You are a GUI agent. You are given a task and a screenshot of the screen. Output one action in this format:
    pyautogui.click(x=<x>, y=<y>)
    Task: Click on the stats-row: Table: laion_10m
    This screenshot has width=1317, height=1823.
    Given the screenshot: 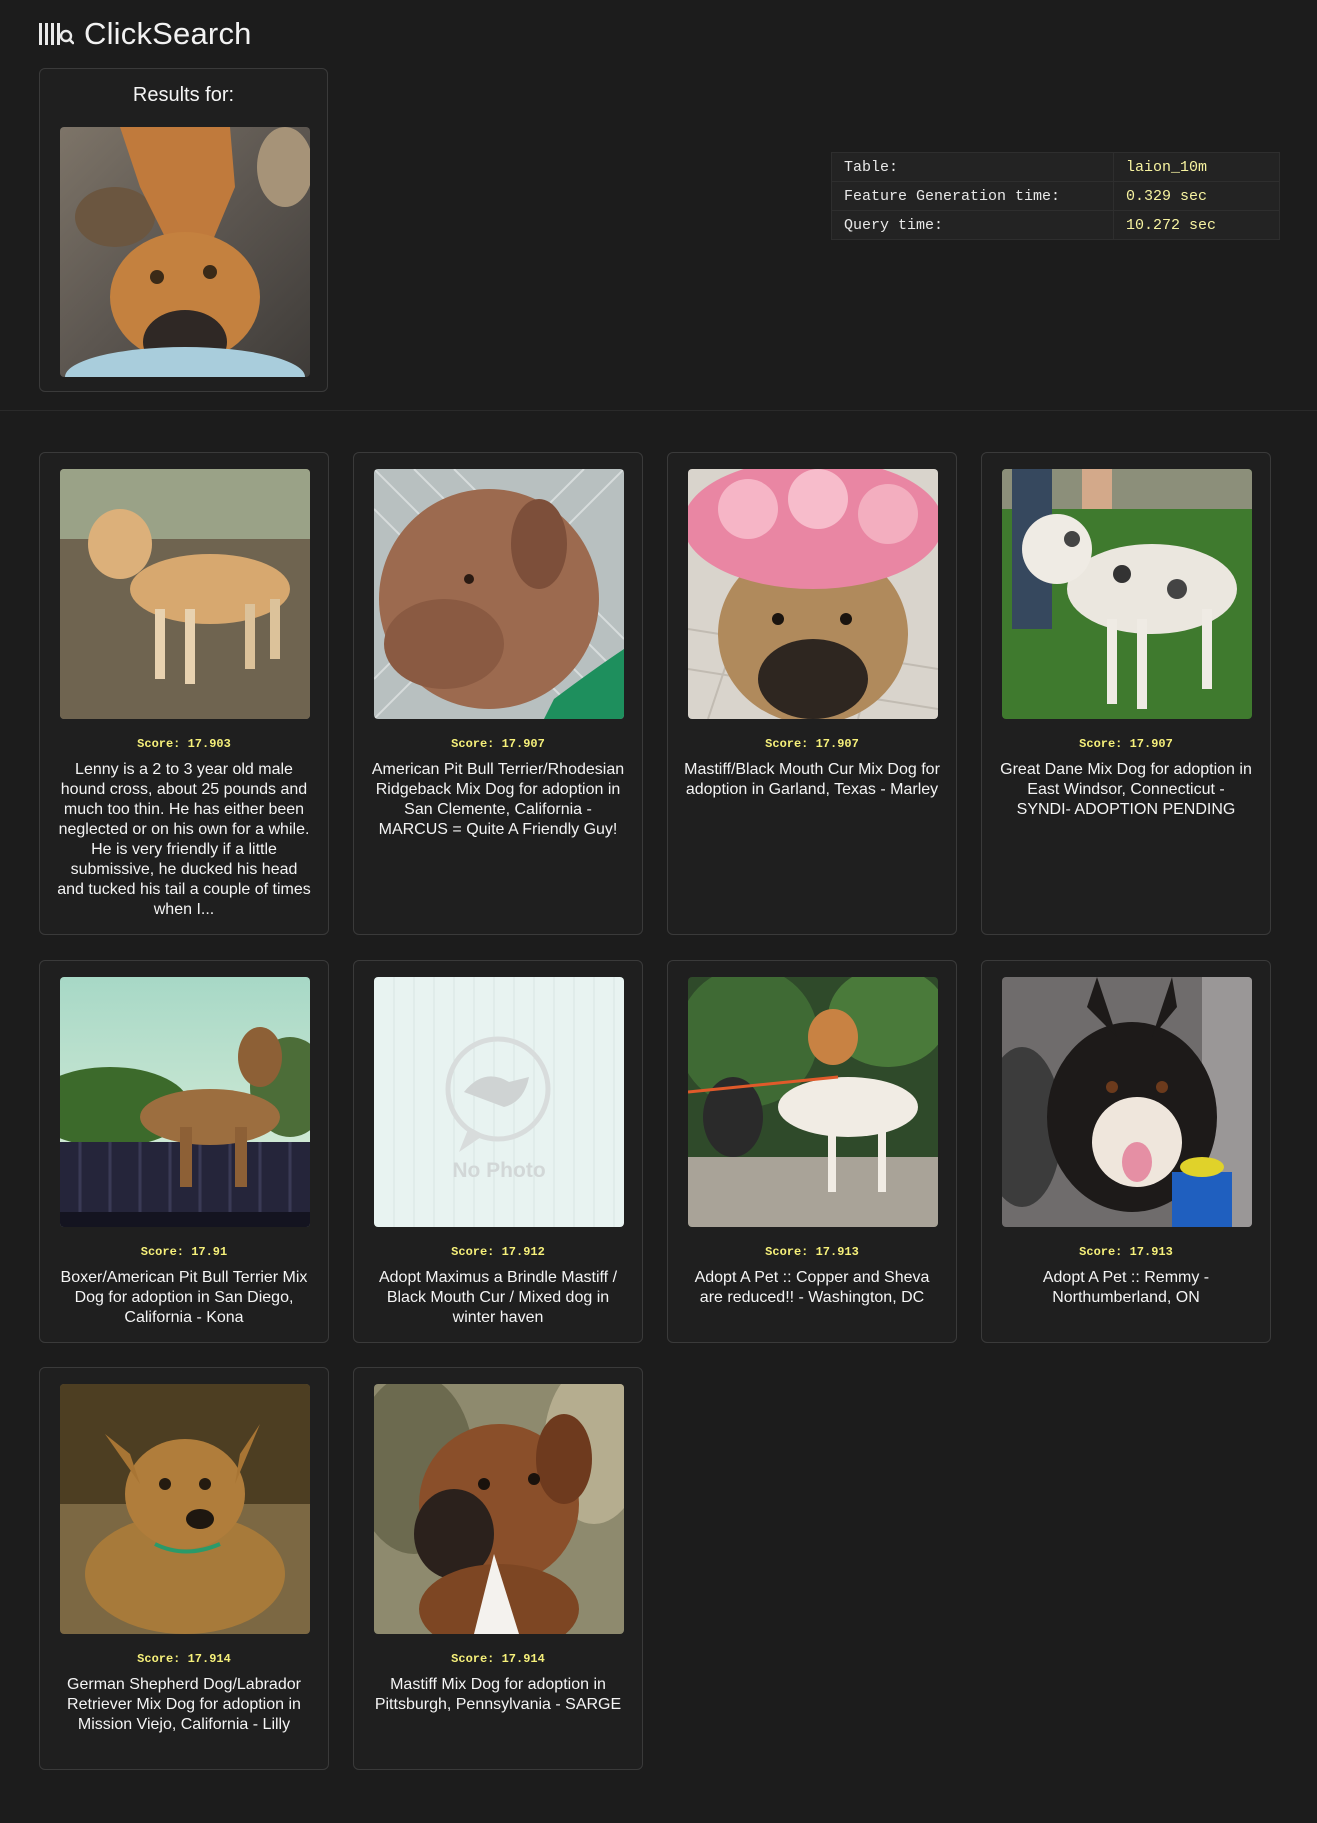 What is the action you would take?
    pyautogui.click(x=1055, y=167)
    